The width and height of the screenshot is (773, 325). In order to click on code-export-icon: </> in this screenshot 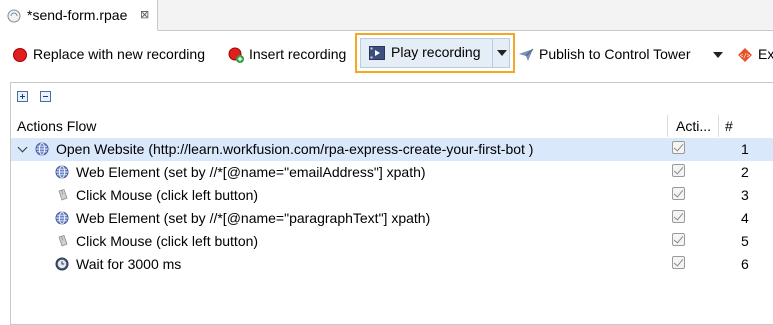, I will do `click(745, 55)`.